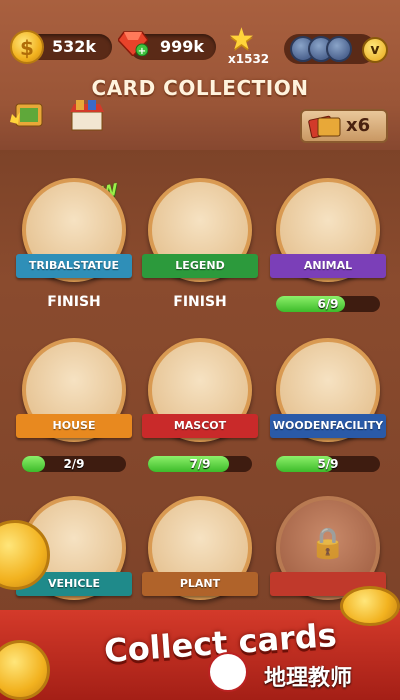 The height and width of the screenshot is (700, 400). I want to click on card-label-woodenfacility: WOODENFACILITY, so click(328, 426).